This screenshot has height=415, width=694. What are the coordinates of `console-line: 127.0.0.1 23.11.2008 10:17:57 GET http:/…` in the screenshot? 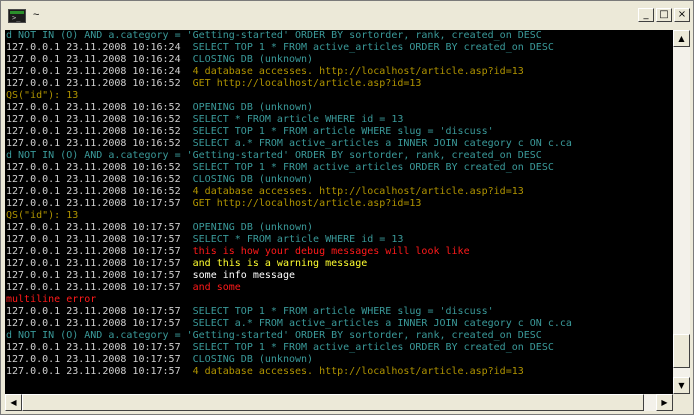 It's located at (339, 204).